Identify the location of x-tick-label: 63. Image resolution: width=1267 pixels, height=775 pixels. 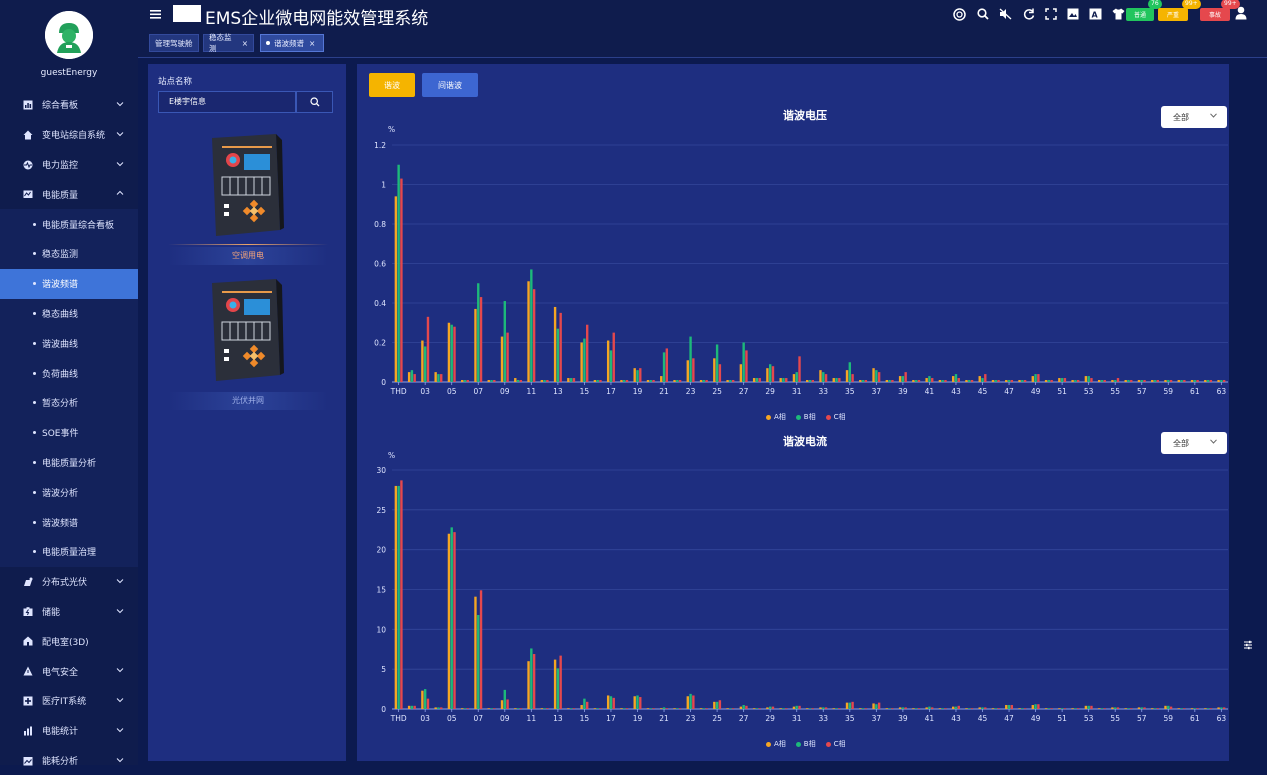
(1222, 391).